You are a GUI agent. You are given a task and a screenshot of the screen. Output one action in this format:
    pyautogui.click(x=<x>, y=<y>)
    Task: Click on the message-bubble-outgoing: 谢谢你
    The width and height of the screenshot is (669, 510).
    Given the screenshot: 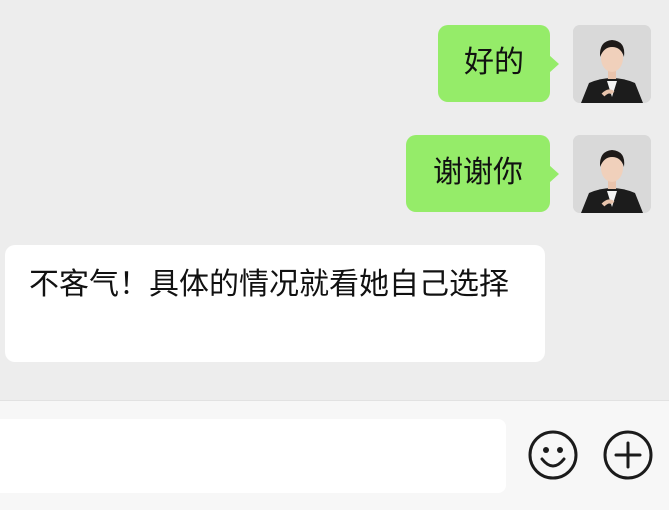 What is the action you would take?
    pyautogui.click(x=482, y=173)
    